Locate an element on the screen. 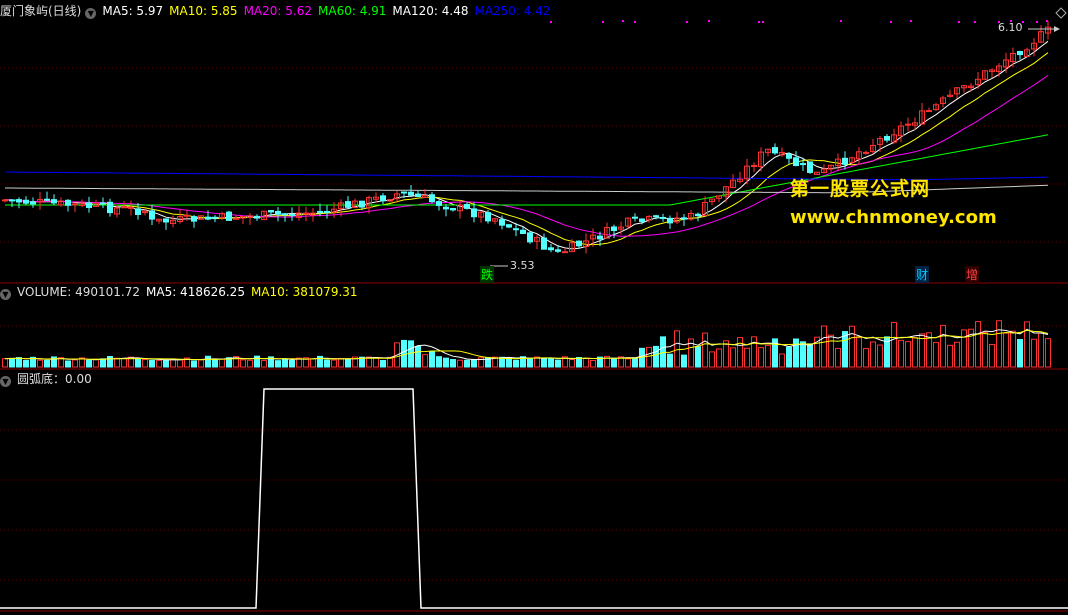 The width and height of the screenshot is (1068, 615). low-price-label: 3.53 is located at coordinates (522, 265).